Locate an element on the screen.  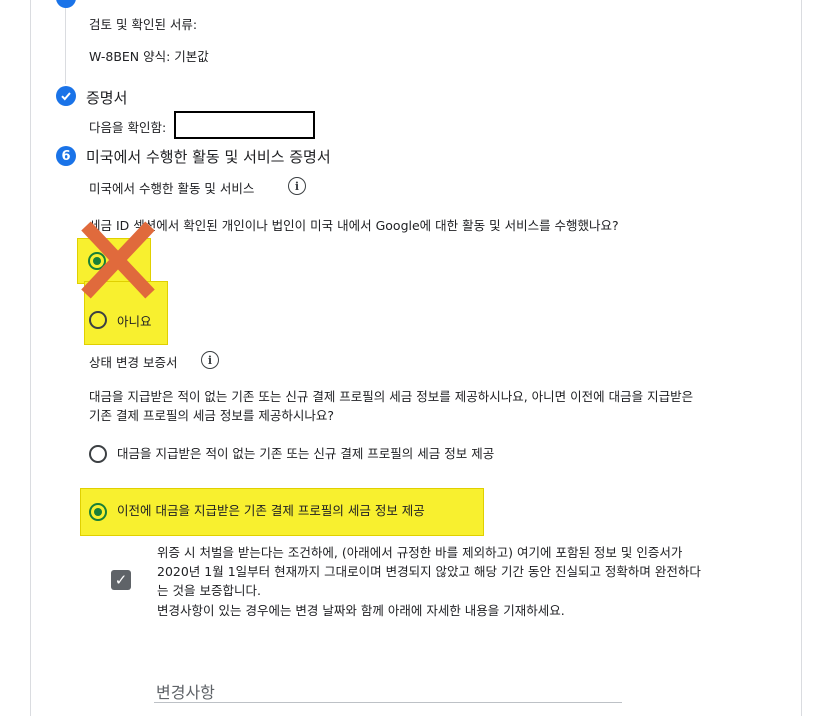
changes-field-label: 변경사항 is located at coordinates (185, 692).